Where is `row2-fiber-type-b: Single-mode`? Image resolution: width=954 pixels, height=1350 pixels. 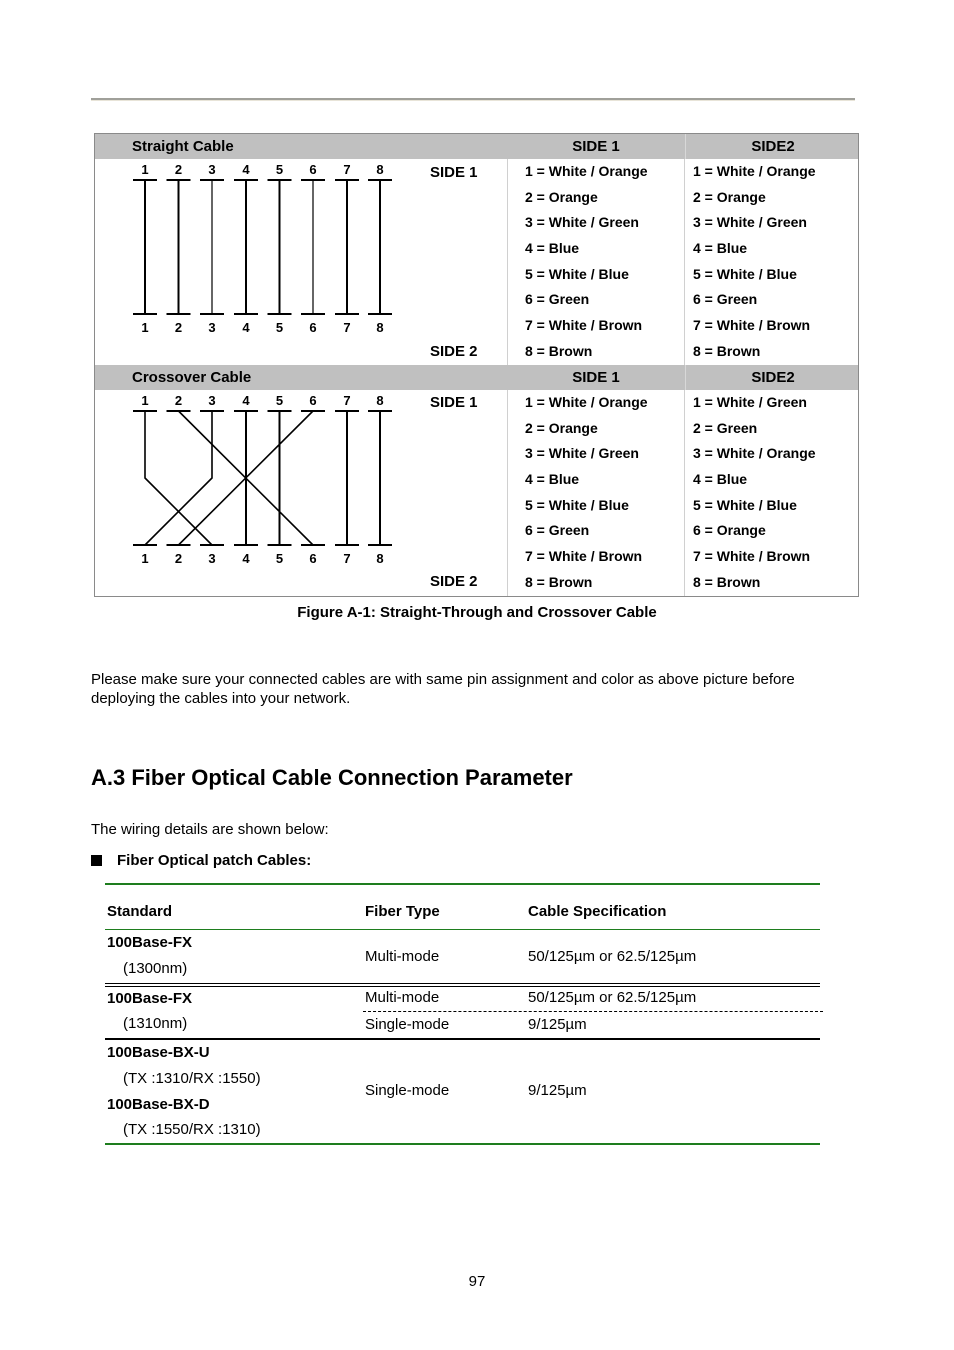
row2-fiber-type-b: Single-mode is located at coordinates (407, 1024).